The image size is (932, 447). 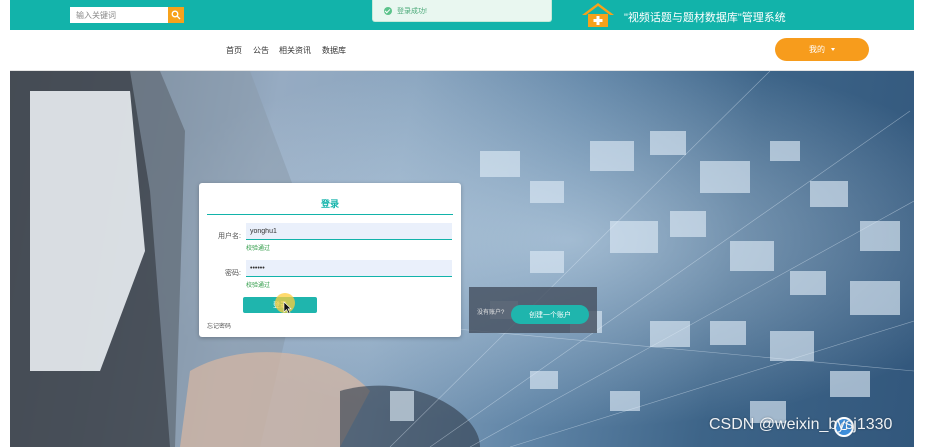 I want to click on login-card: 登录 用户名: 校验通过 密码: 校验通过 登录 忘记密码, so click(x=330, y=260).